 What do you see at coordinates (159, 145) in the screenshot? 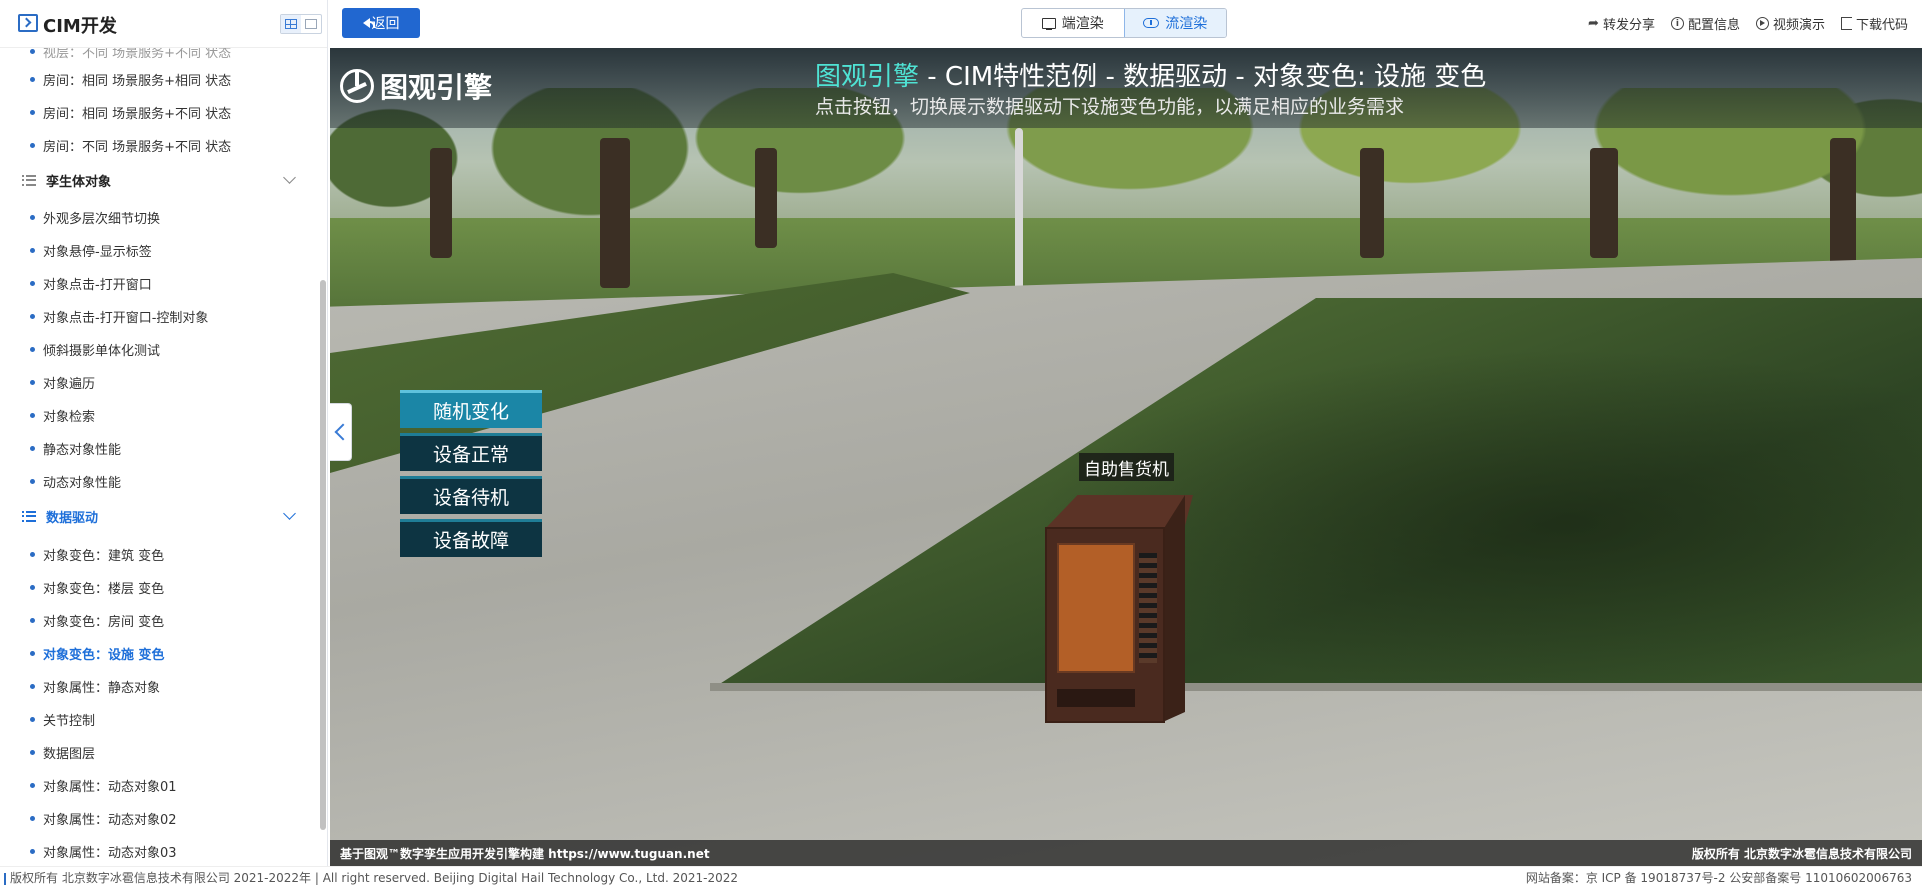
I see `sidebar-item: 房间：不同 场景服务+不同 状态` at bounding box center [159, 145].